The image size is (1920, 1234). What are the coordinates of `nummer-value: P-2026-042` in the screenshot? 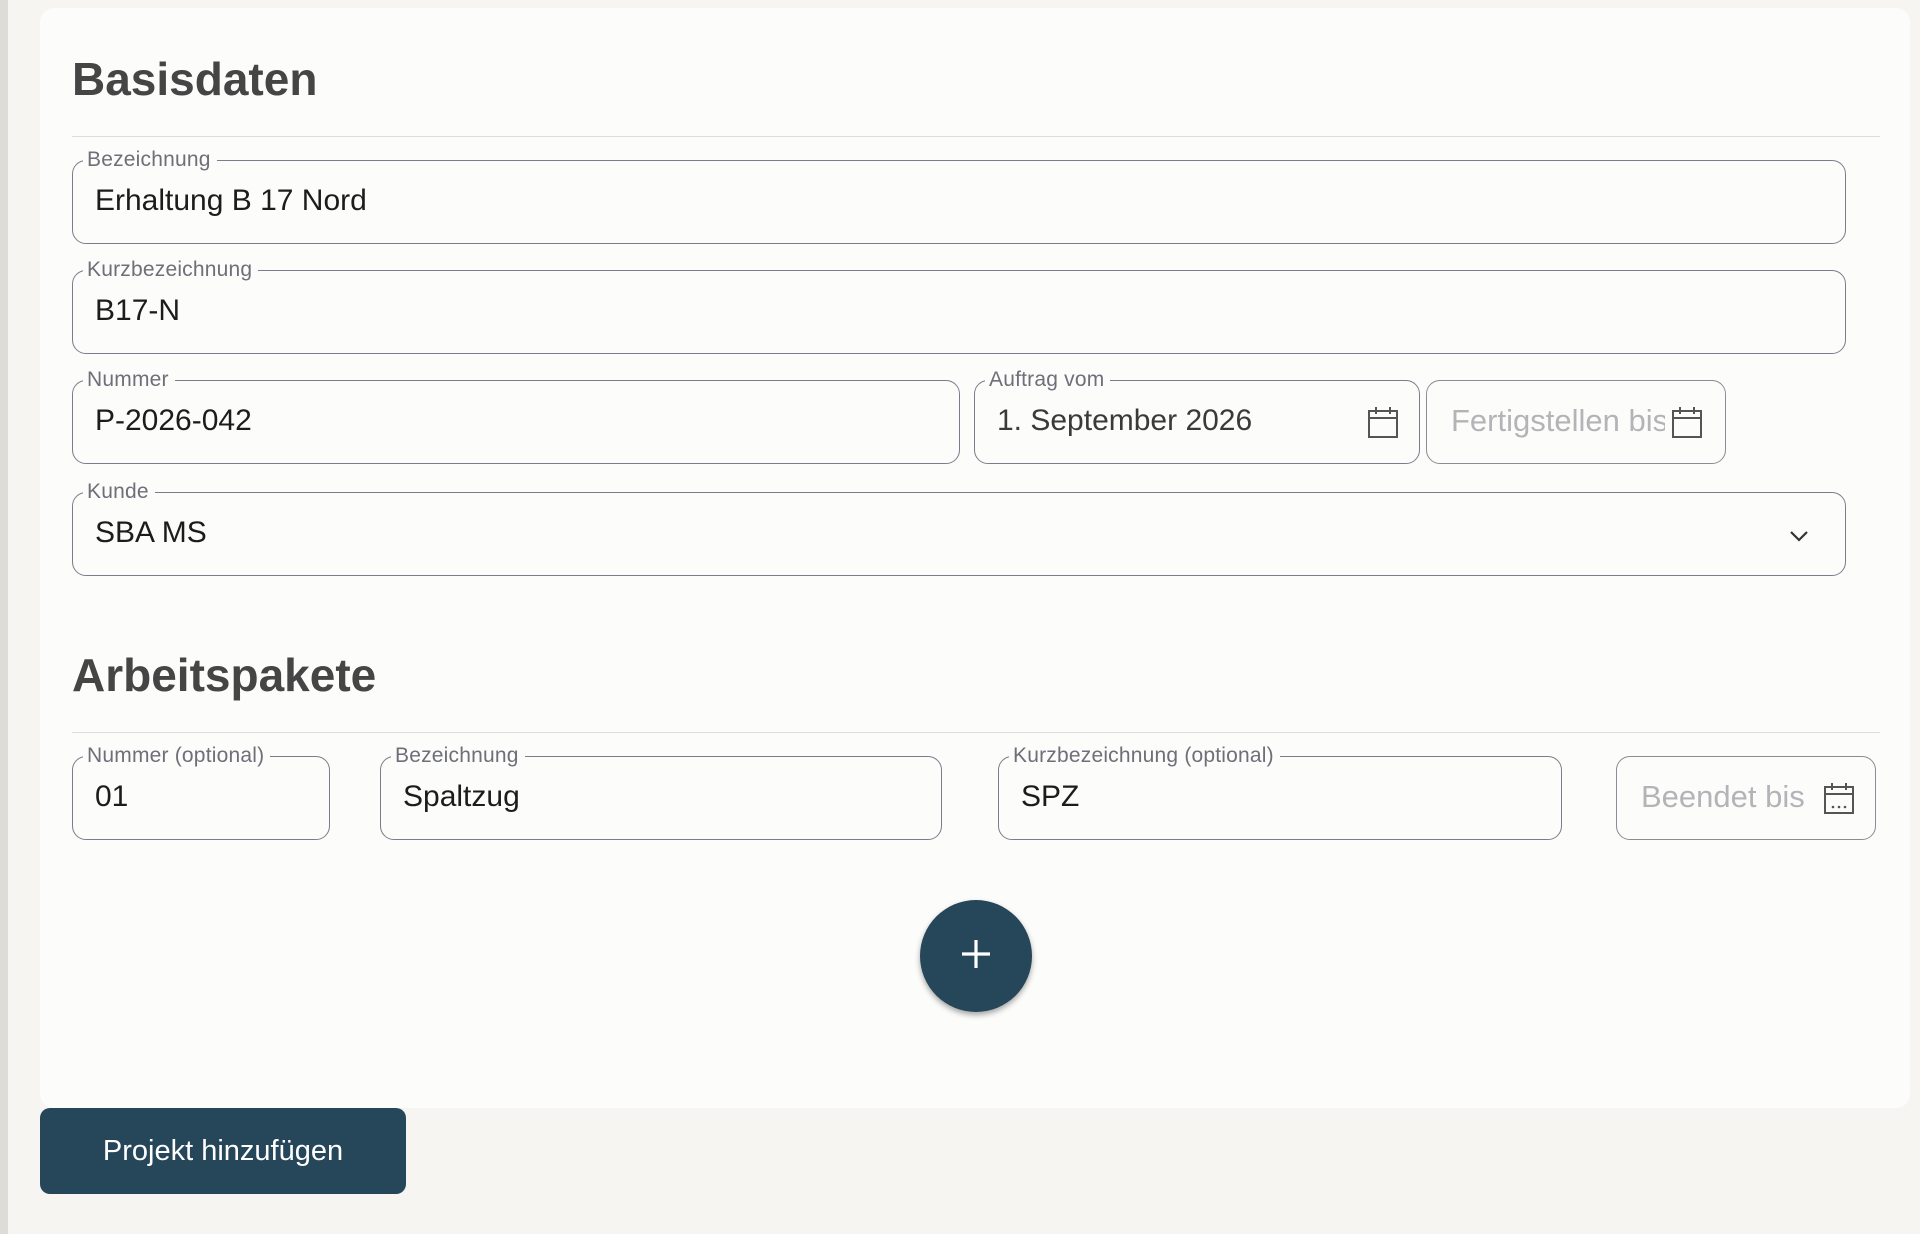 It's located at (173, 421).